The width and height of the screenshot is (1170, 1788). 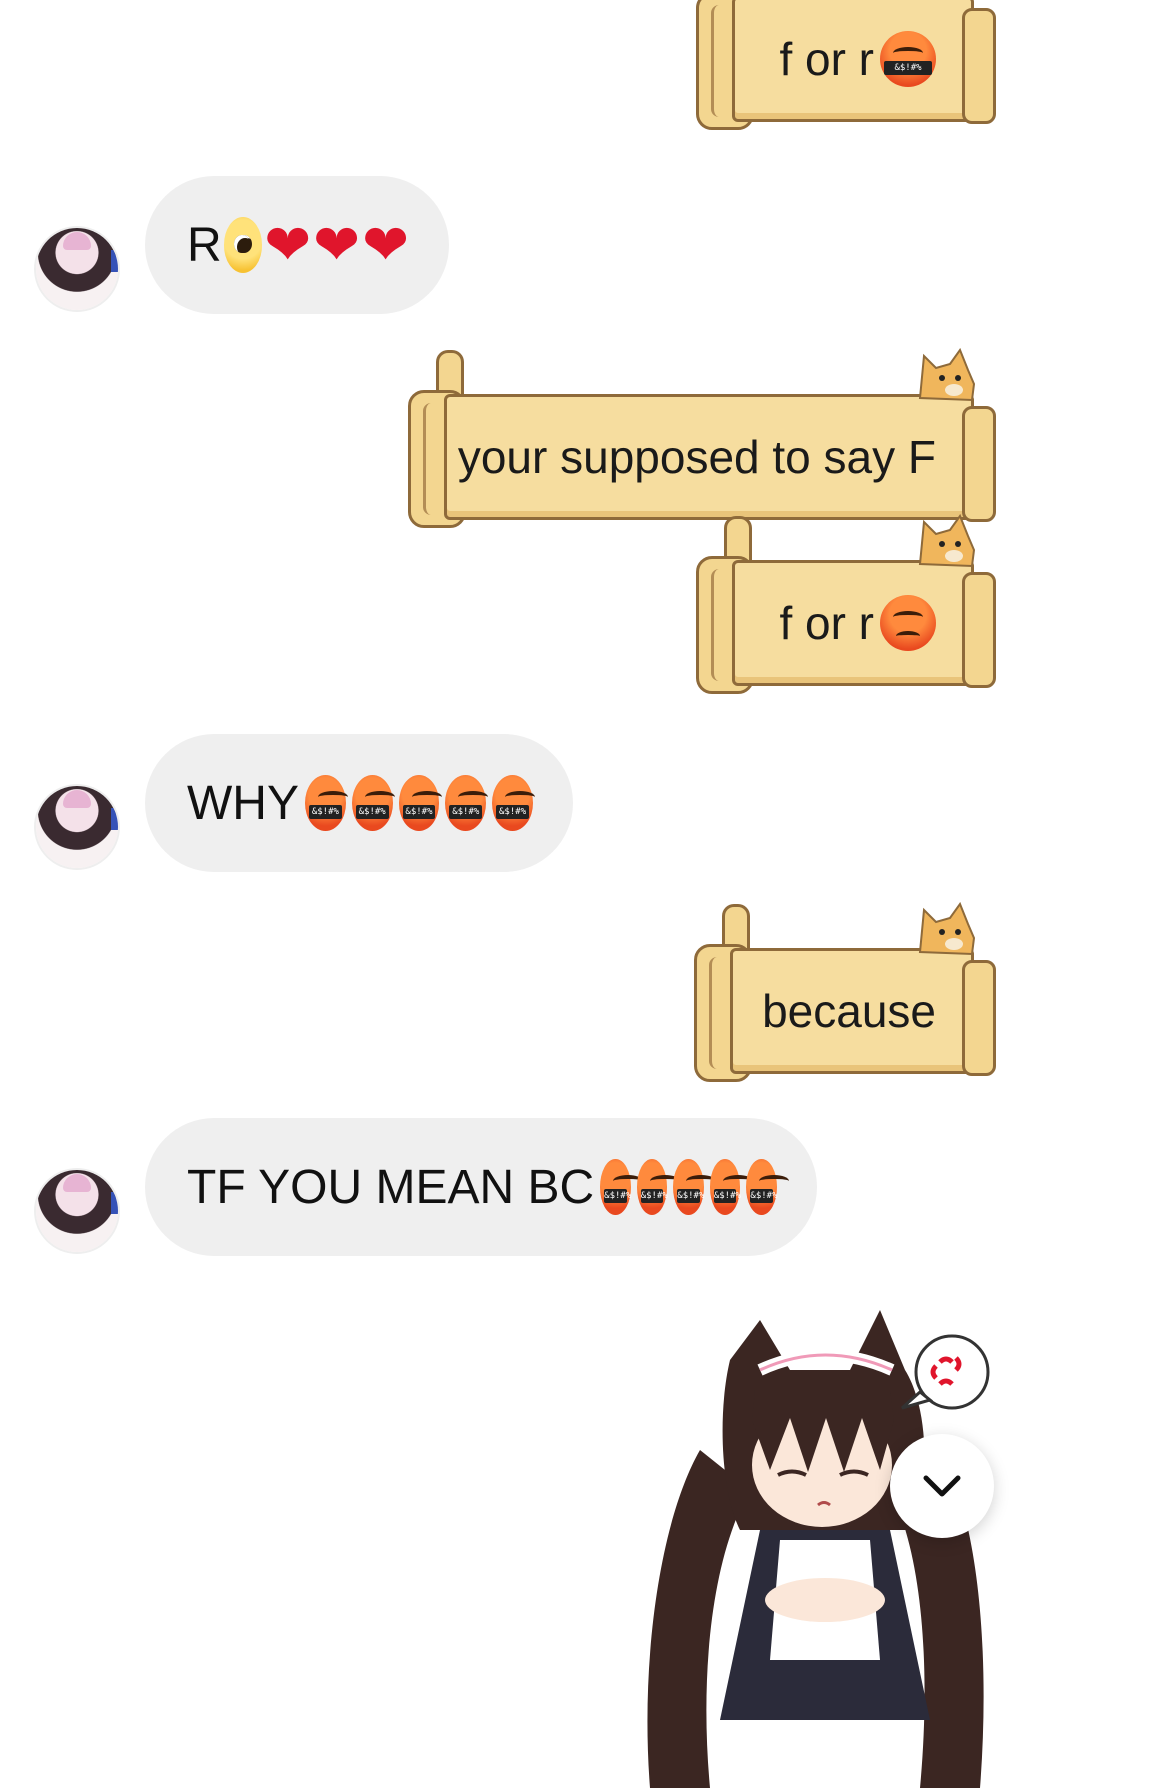 I want to click on outgoing-sticker-bubble: because, so click(x=845, y=992).